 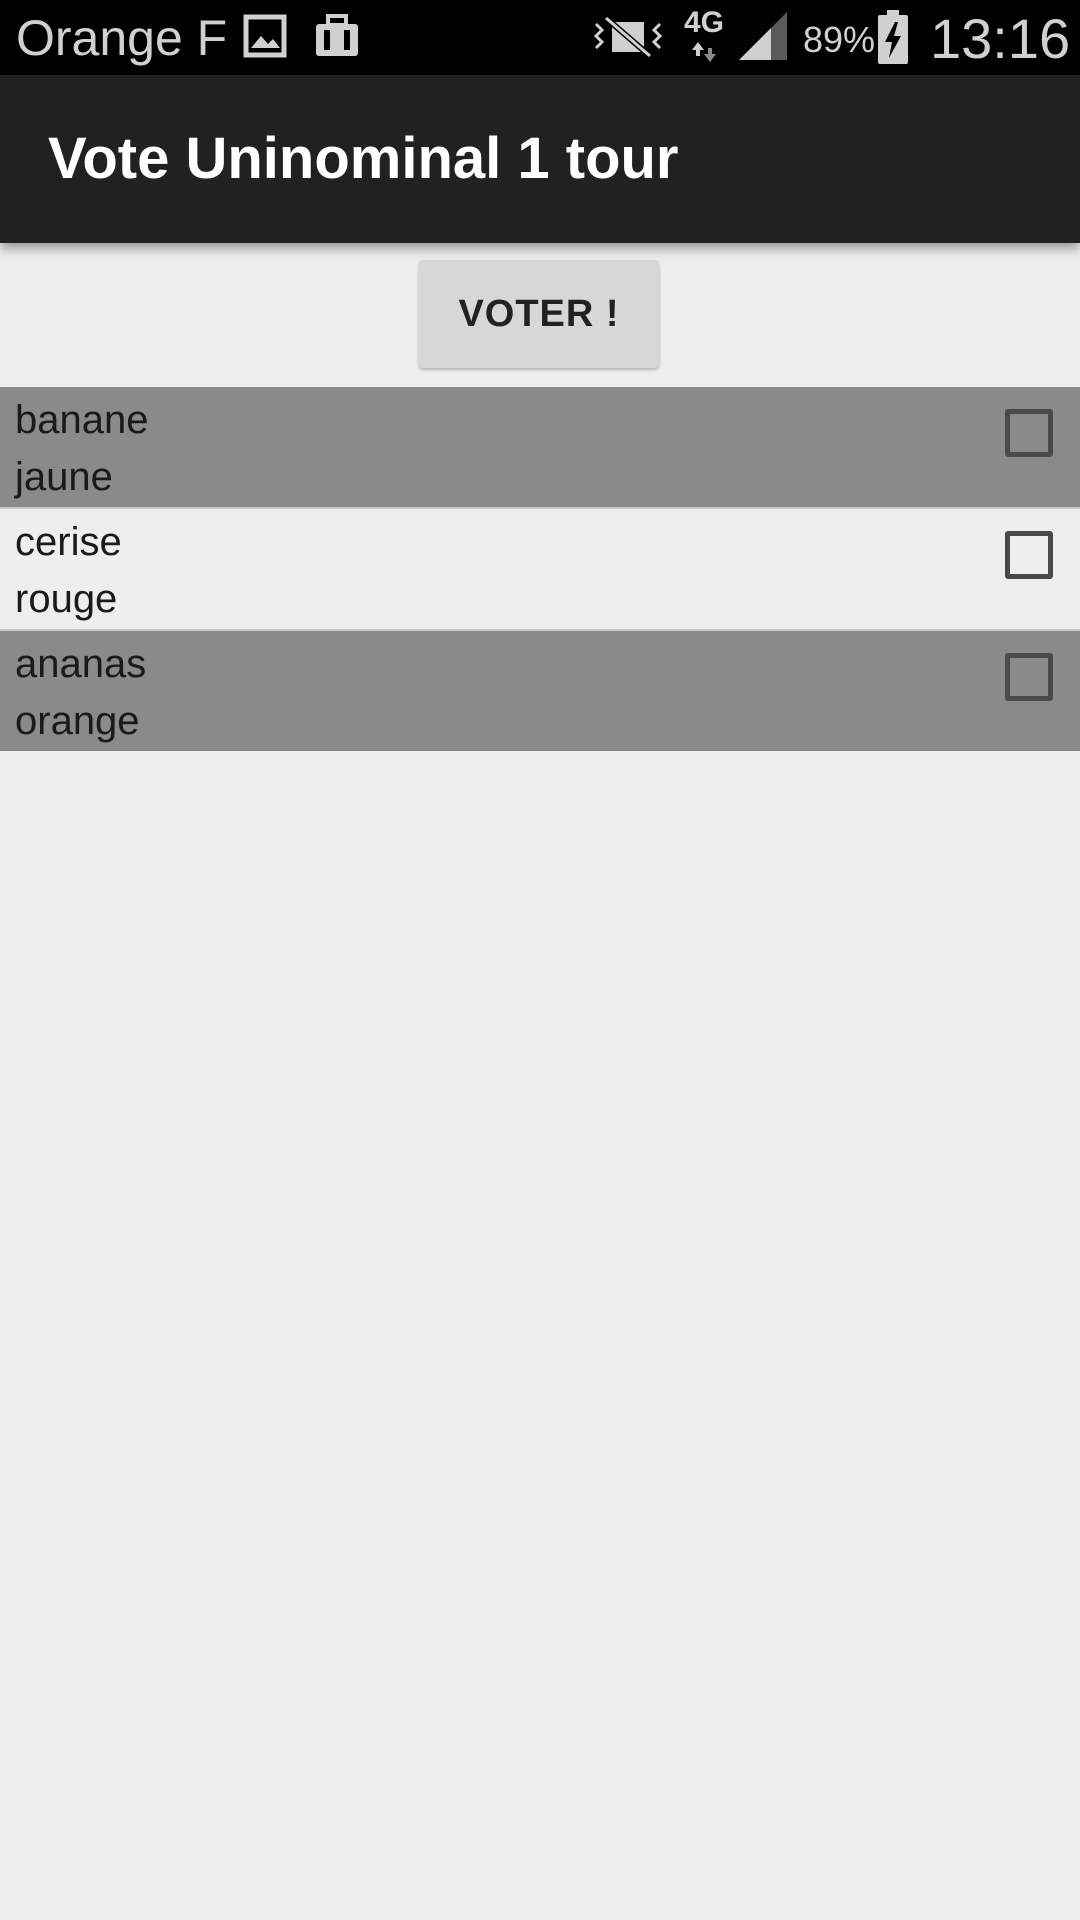 I want to click on item-color: rouge, so click(x=66, y=599).